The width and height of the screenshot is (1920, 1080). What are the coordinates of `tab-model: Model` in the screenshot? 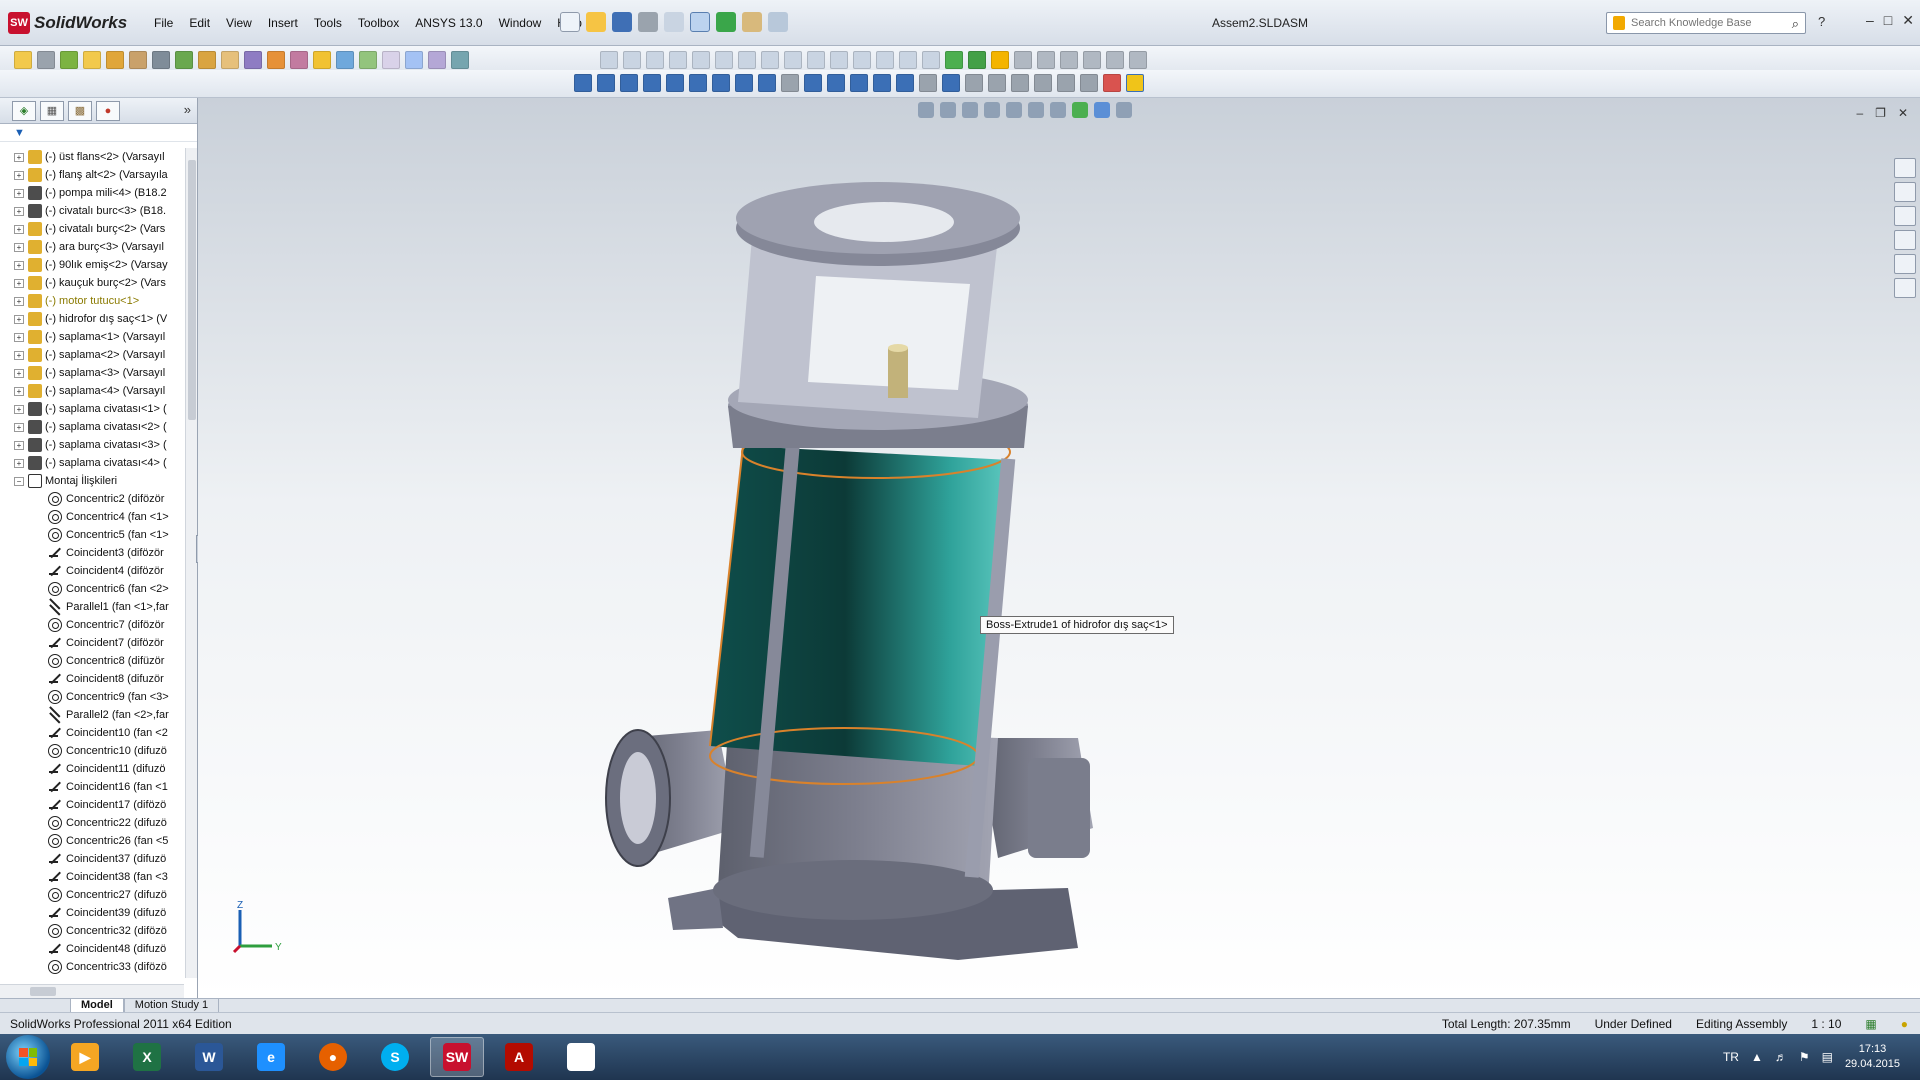 It's located at (97, 1005).